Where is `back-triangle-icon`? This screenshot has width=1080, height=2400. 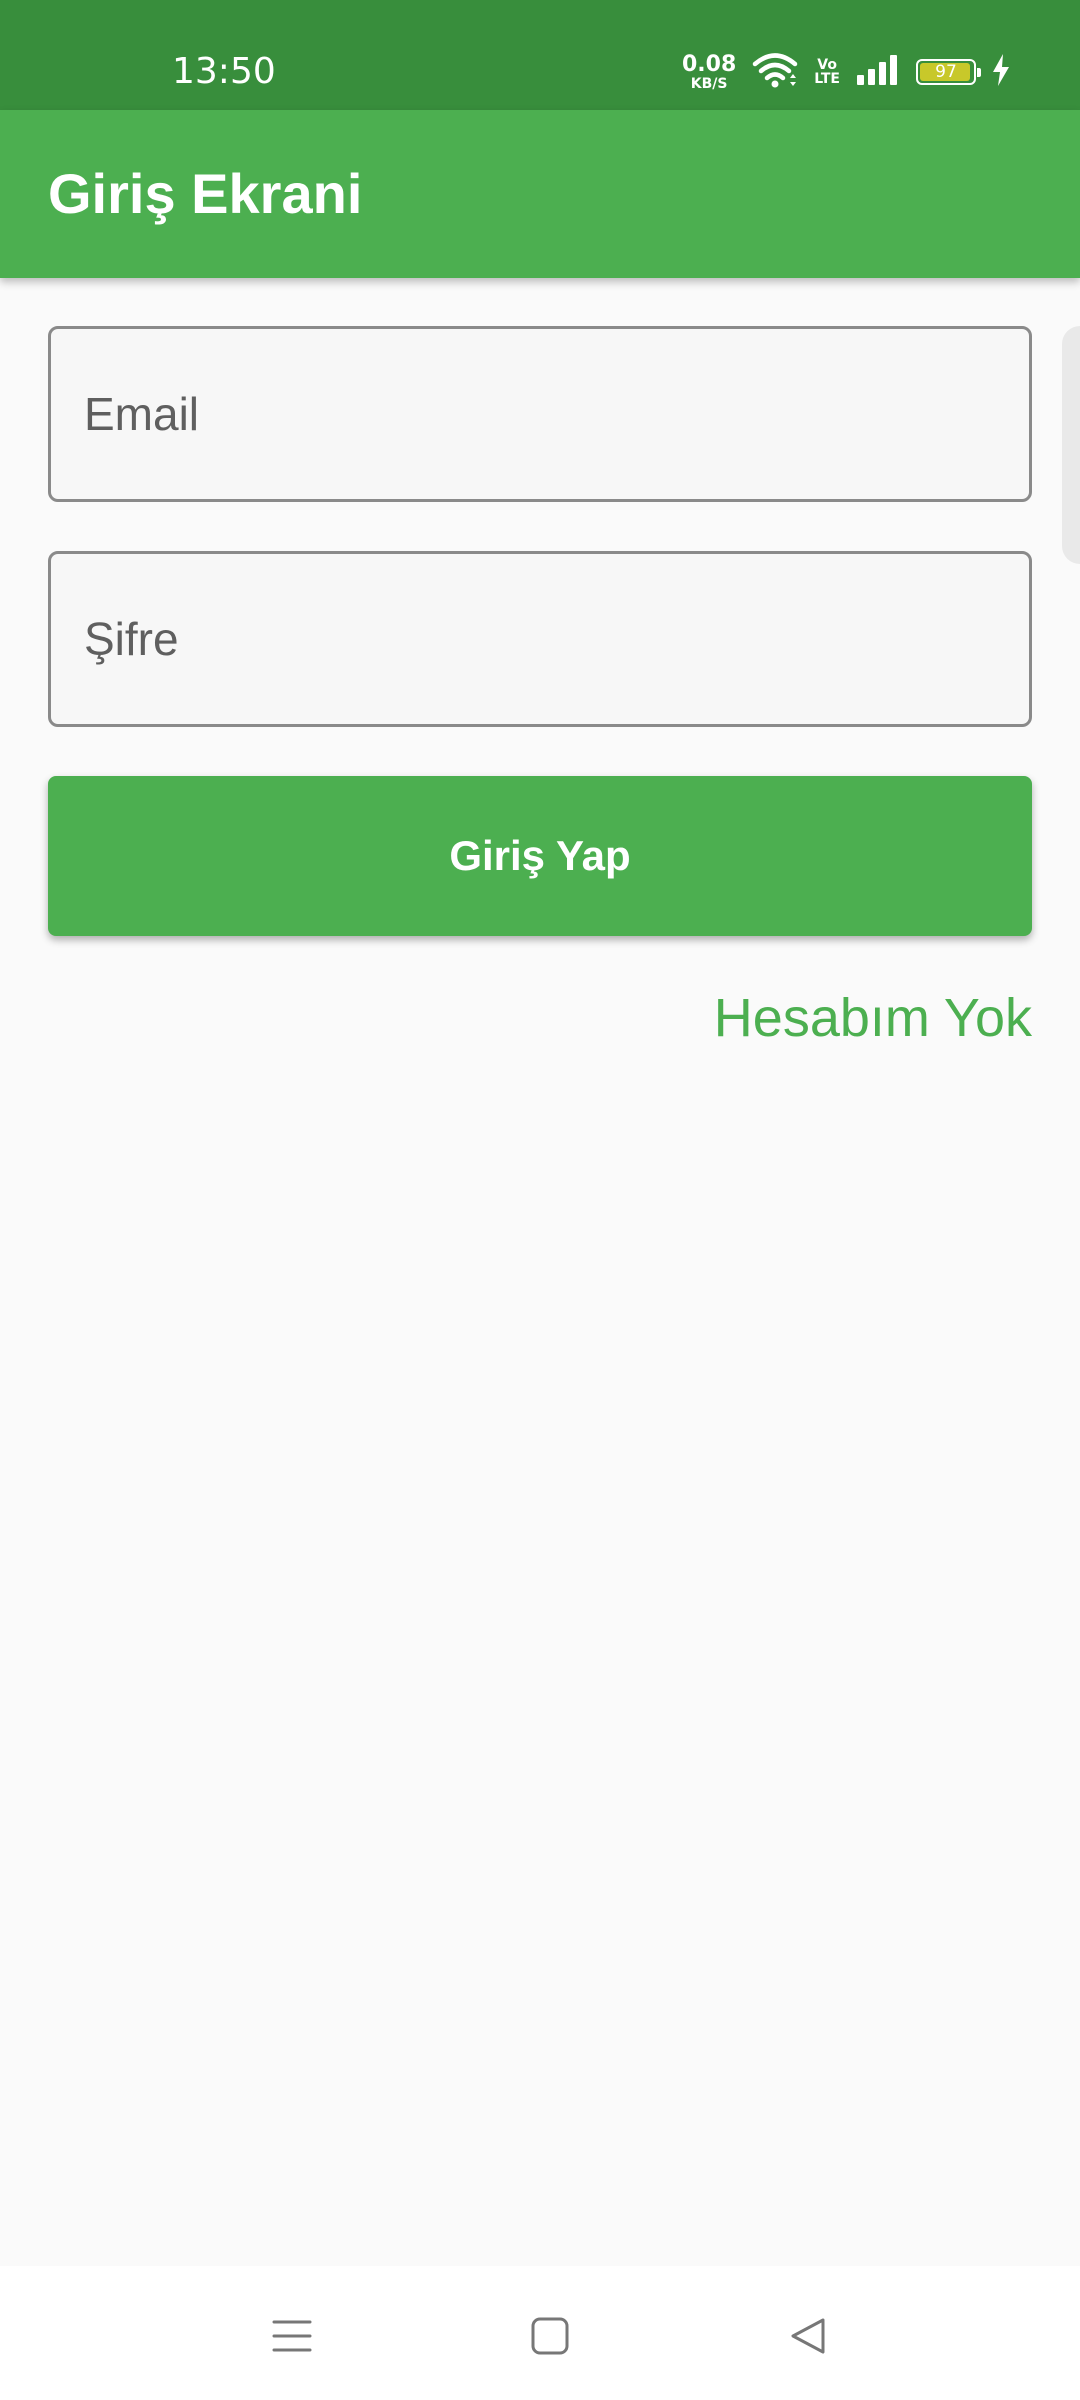
back-triangle-icon is located at coordinates (808, 2336).